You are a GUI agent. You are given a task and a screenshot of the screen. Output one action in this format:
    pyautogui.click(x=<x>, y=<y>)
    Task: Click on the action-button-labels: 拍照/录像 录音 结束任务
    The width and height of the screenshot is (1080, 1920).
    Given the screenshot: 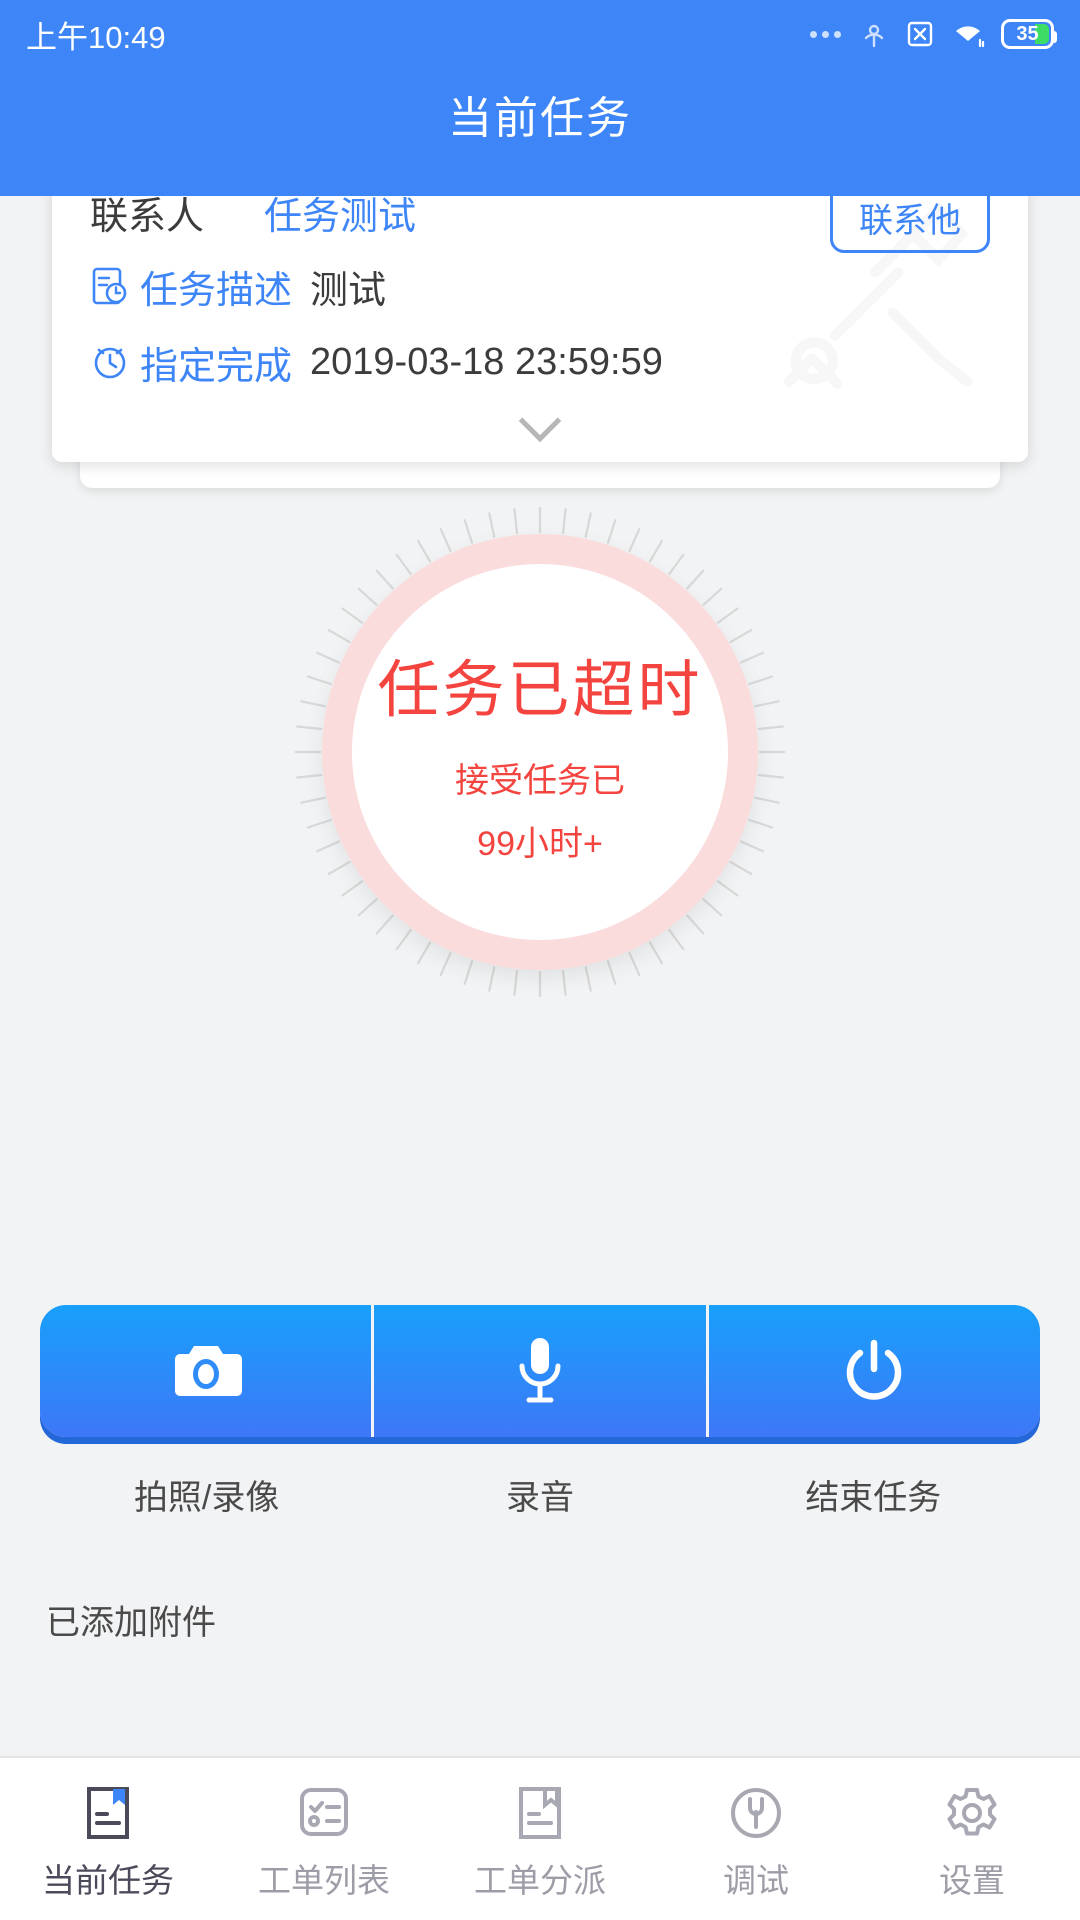 What is the action you would take?
    pyautogui.click(x=540, y=1494)
    